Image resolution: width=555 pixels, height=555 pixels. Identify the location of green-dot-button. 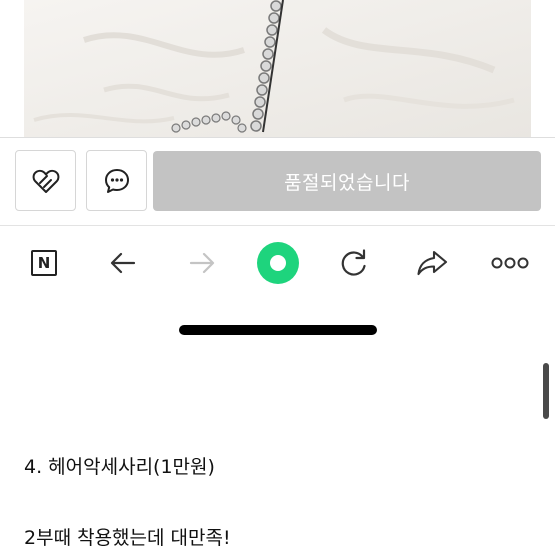
(278, 263).